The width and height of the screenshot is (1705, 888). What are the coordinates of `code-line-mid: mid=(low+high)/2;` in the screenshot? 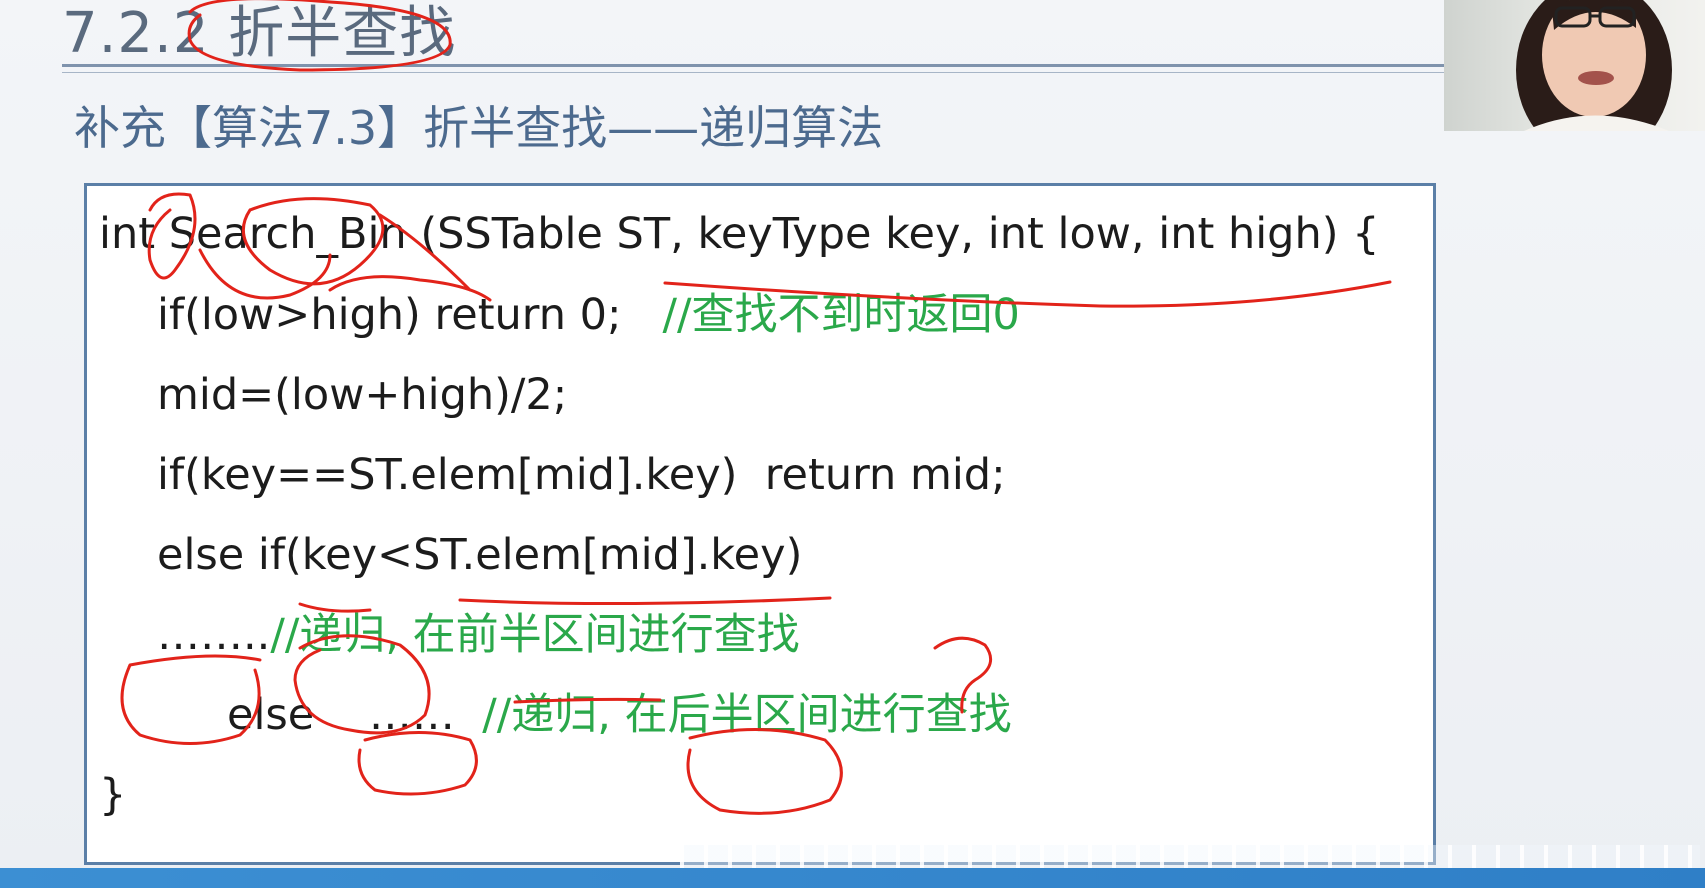 It's located at (362, 395).